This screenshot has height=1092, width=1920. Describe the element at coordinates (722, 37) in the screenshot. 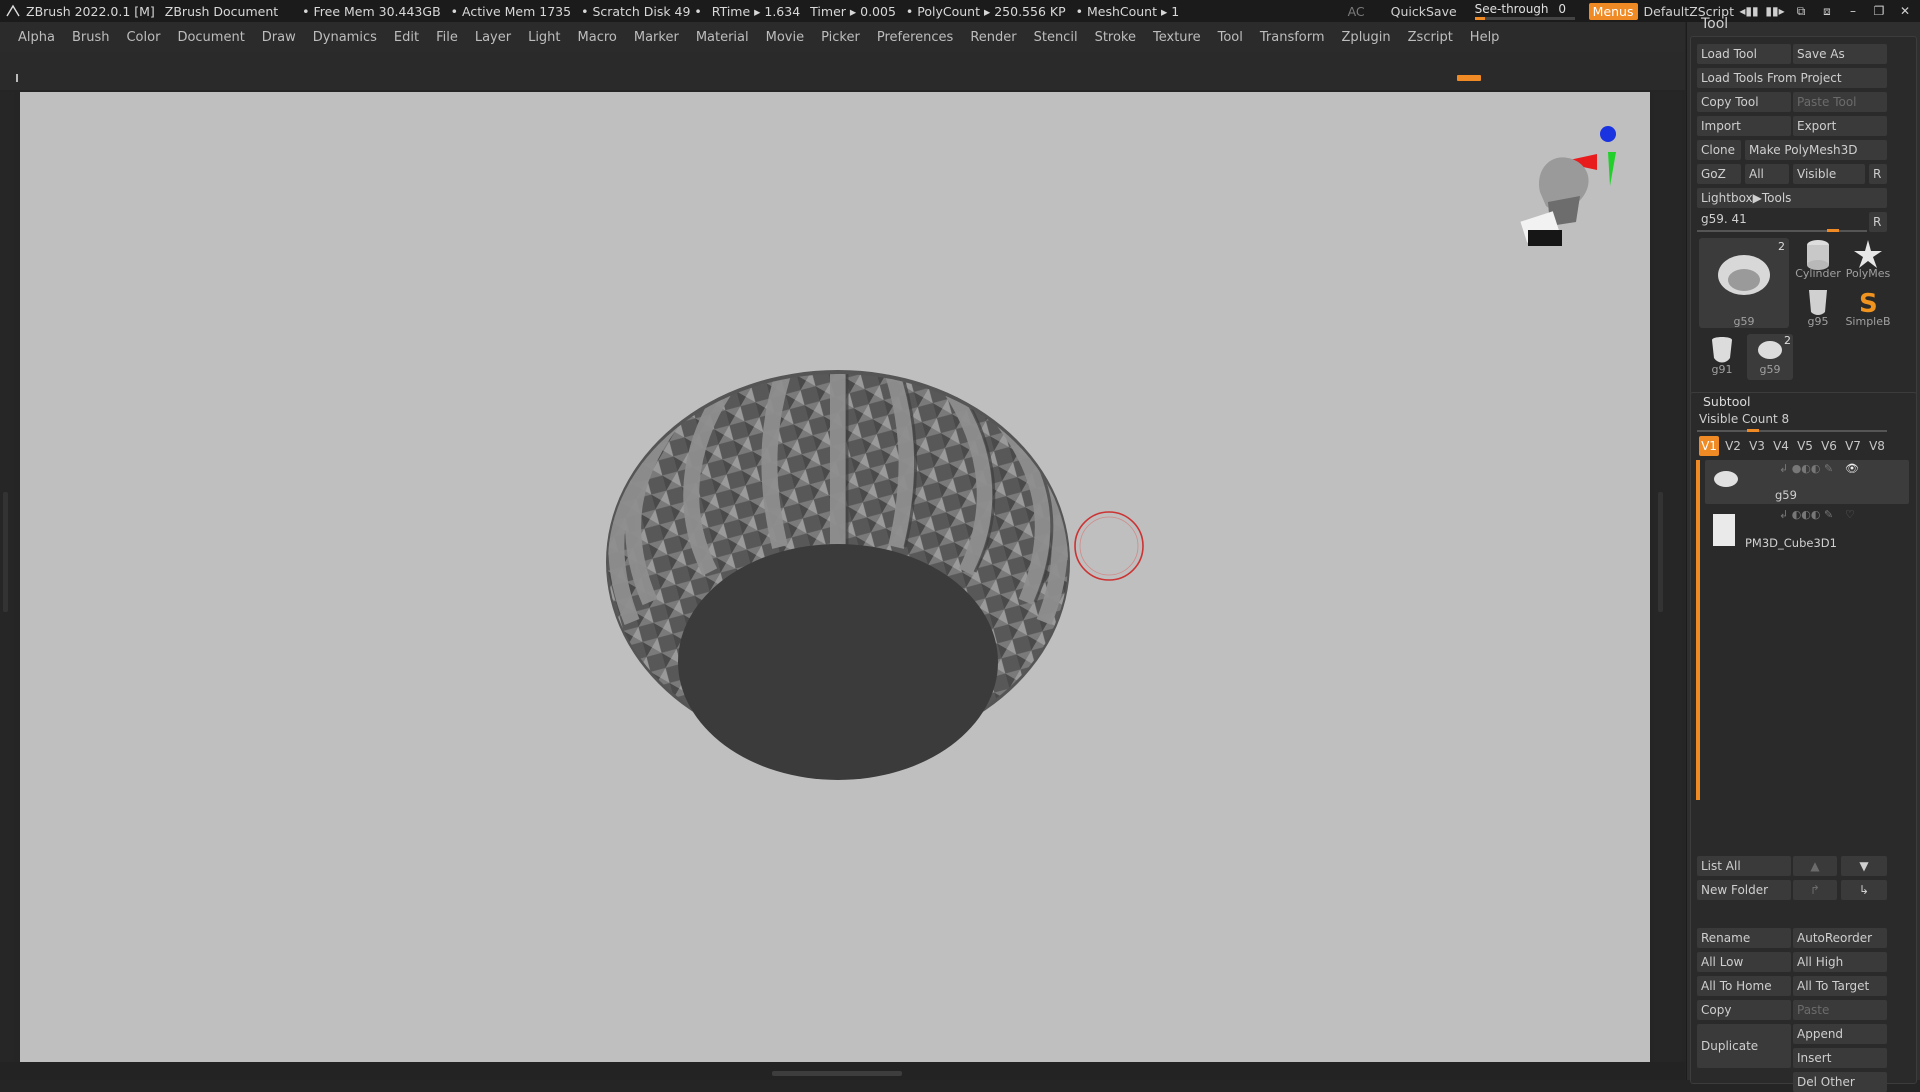

I see `menu-material: Material` at that location.